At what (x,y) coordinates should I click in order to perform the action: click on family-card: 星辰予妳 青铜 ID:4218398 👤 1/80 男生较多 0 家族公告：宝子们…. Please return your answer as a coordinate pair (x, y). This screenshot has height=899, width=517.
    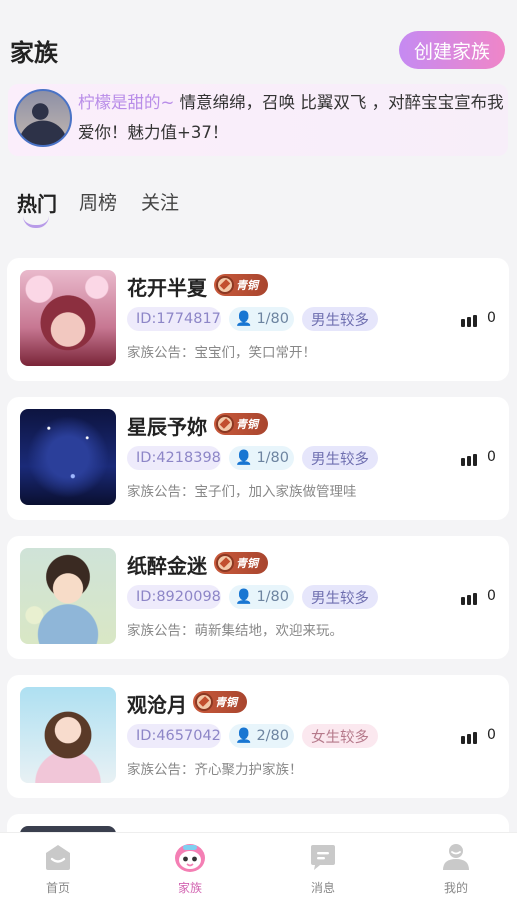
    Looking at the image, I should click on (258, 458).